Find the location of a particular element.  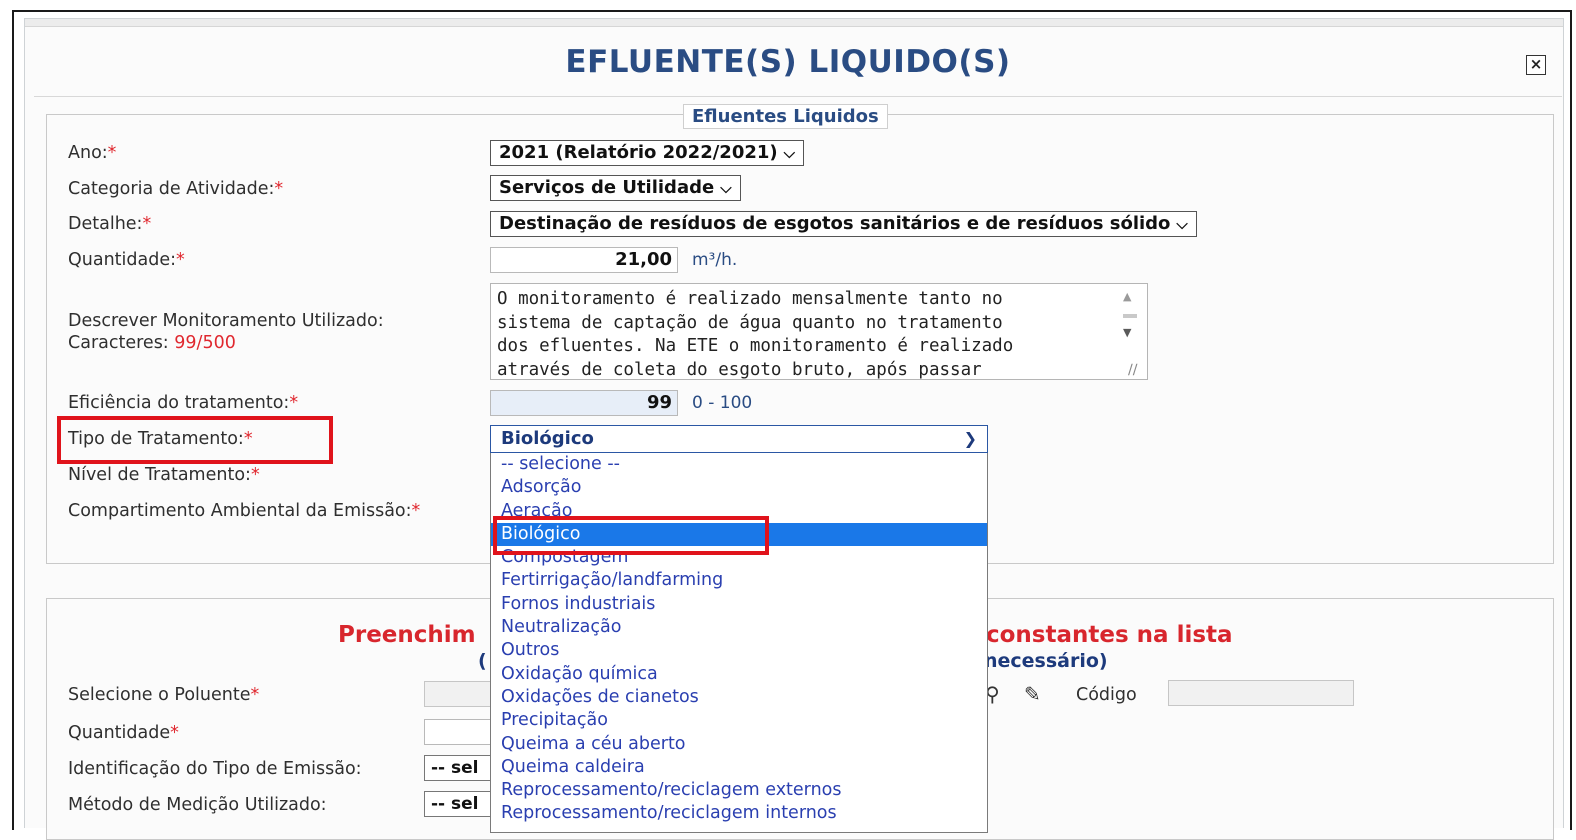

resize-grip-icon: ∕∕ is located at coordinates (1132, 370).